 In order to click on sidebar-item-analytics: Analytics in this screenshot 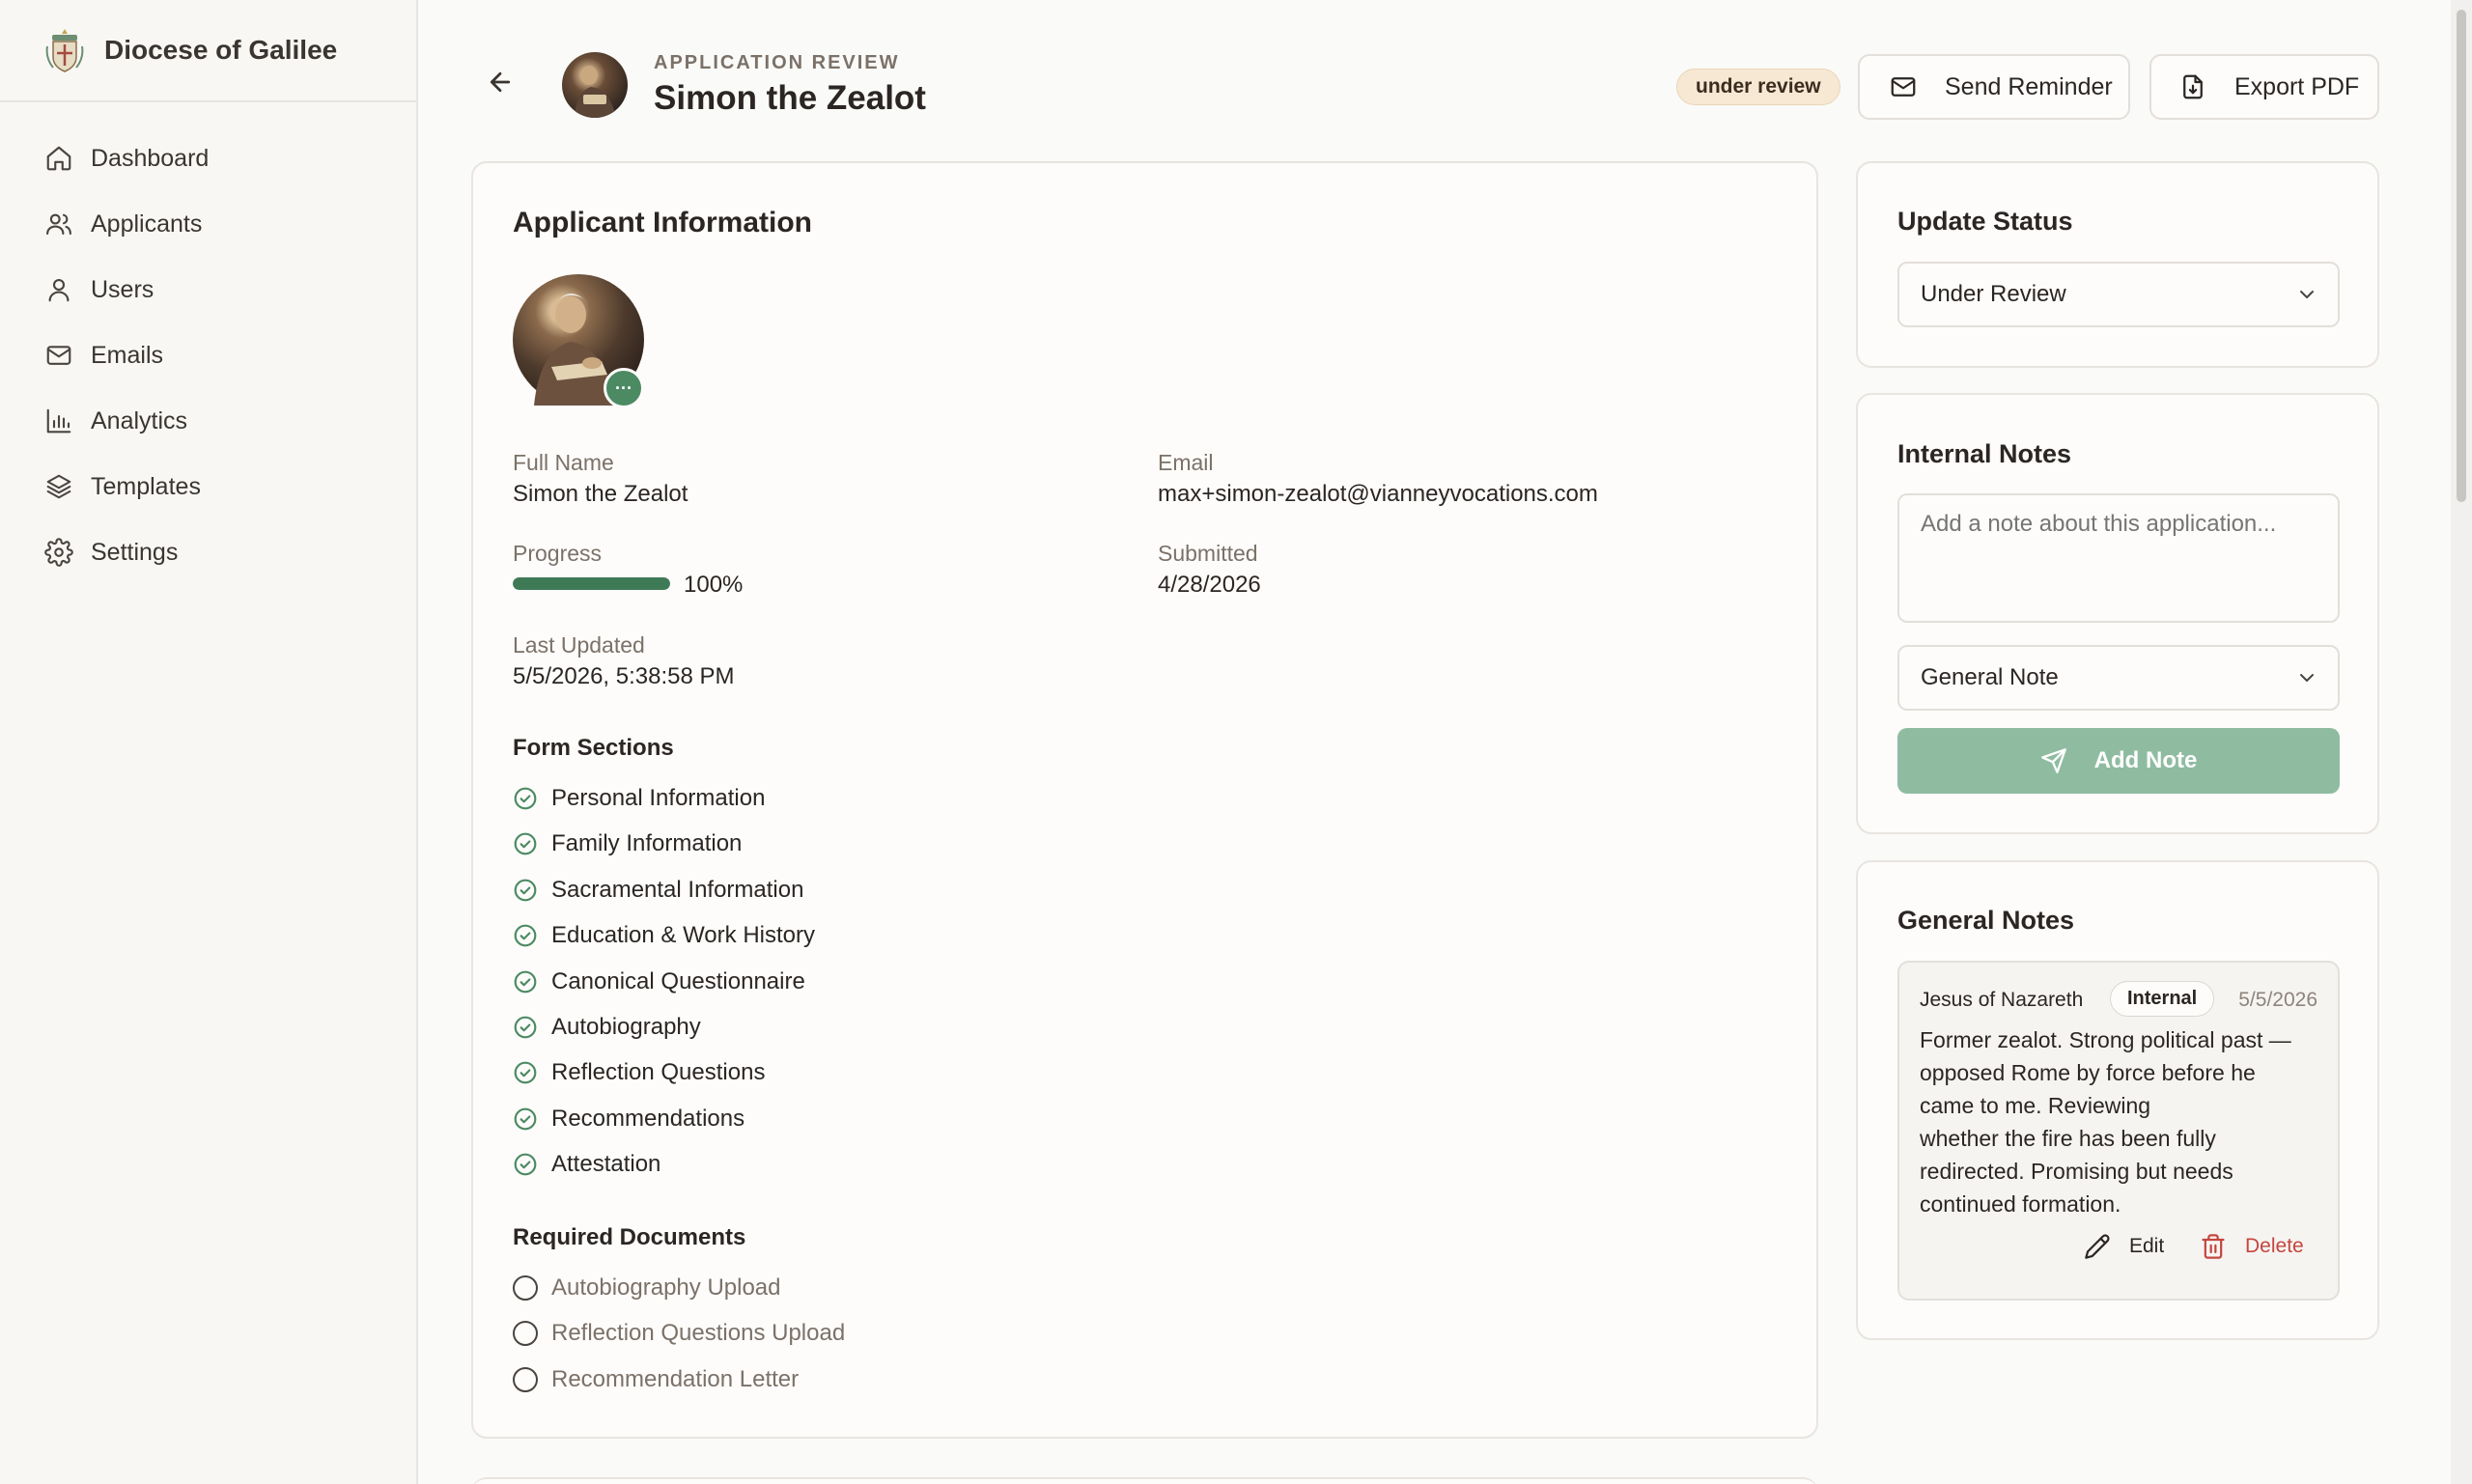, I will do `click(208, 421)`.